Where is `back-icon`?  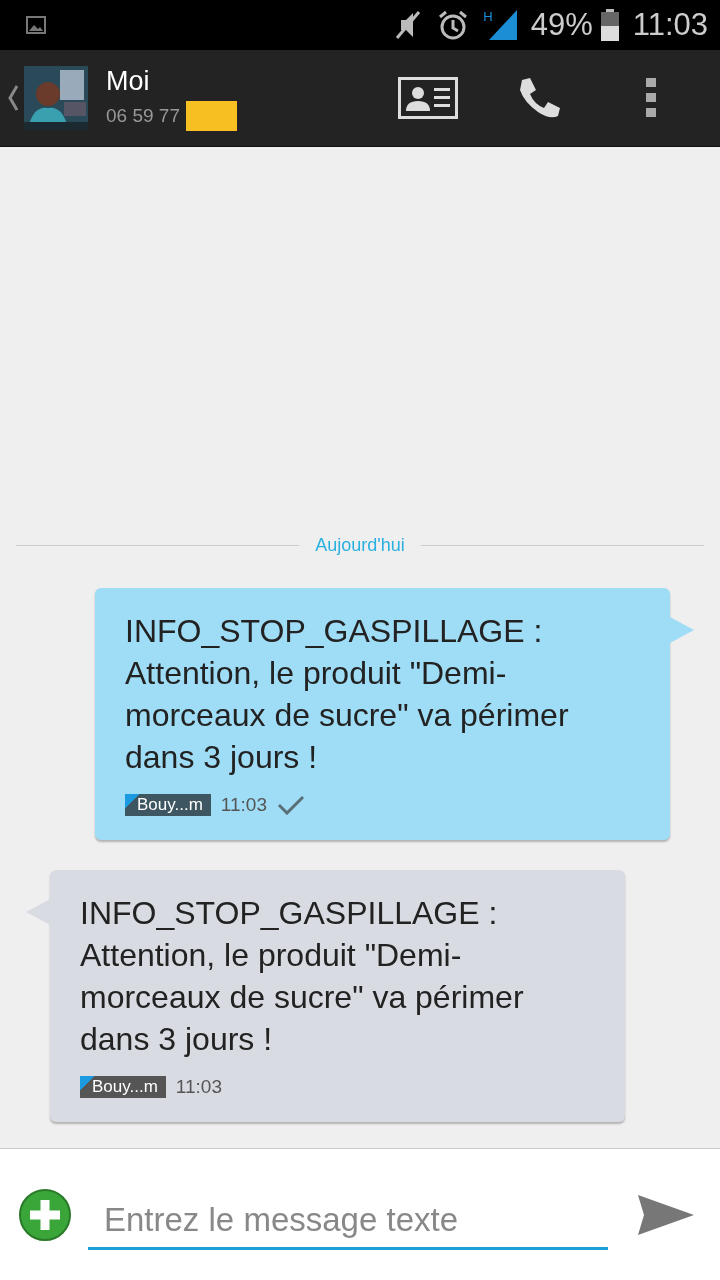 back-icon is located at coordinates (13, 98).